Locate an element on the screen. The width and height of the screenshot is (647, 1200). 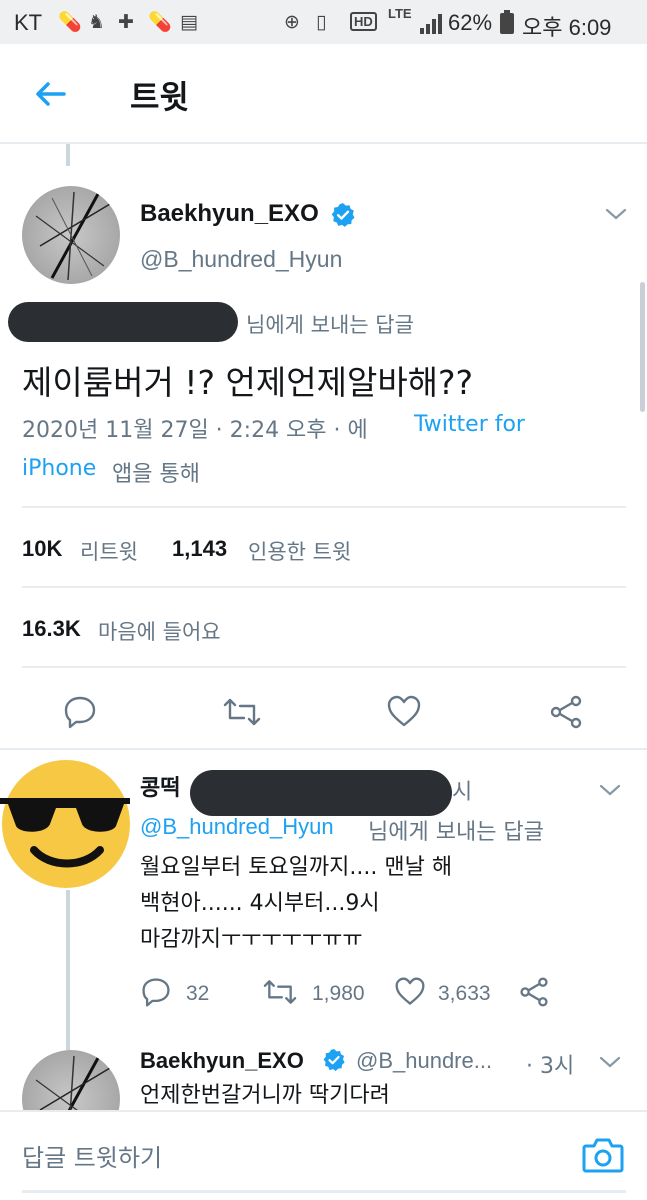
reply-text-line-1: 월요일부터 토요일까지.... 맨날 해 is located at coordinates (296, 867).